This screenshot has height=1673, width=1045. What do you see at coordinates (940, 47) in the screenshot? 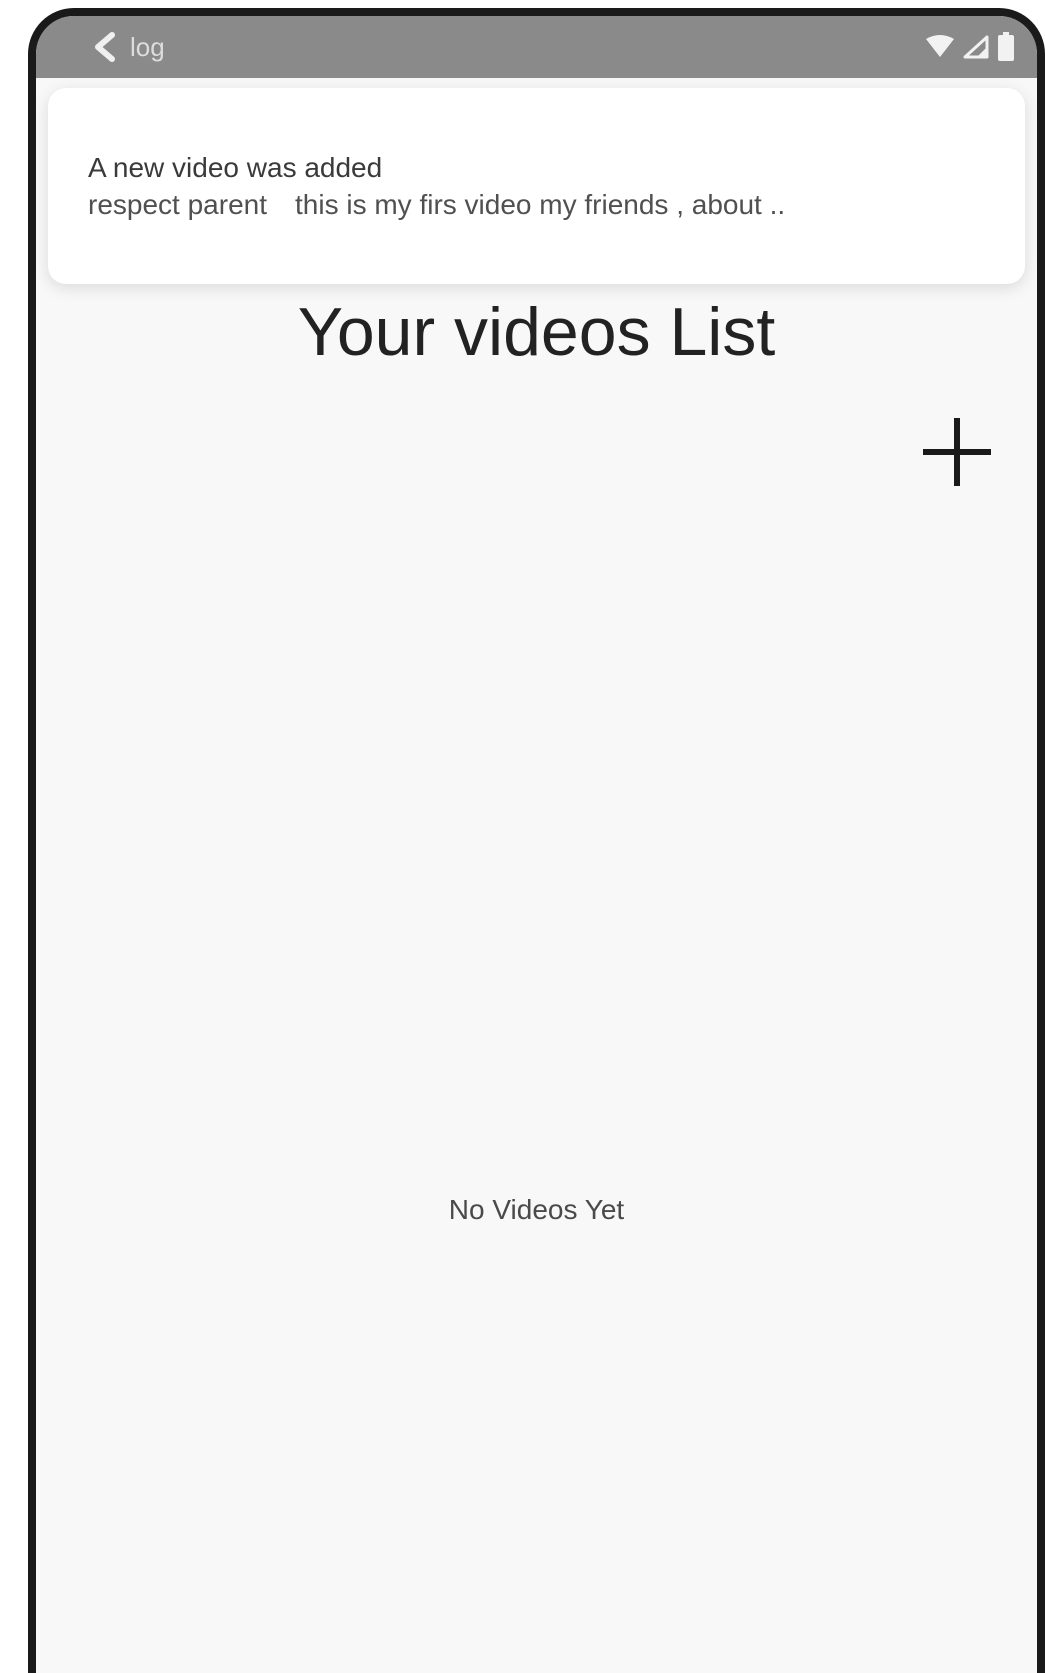
I see `wifi-icon` at bounding box center [940, 47].